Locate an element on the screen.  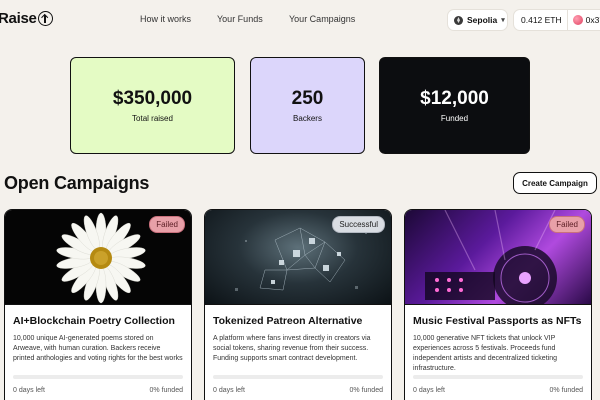
logo: Raise is located at coordinates (26, 18).